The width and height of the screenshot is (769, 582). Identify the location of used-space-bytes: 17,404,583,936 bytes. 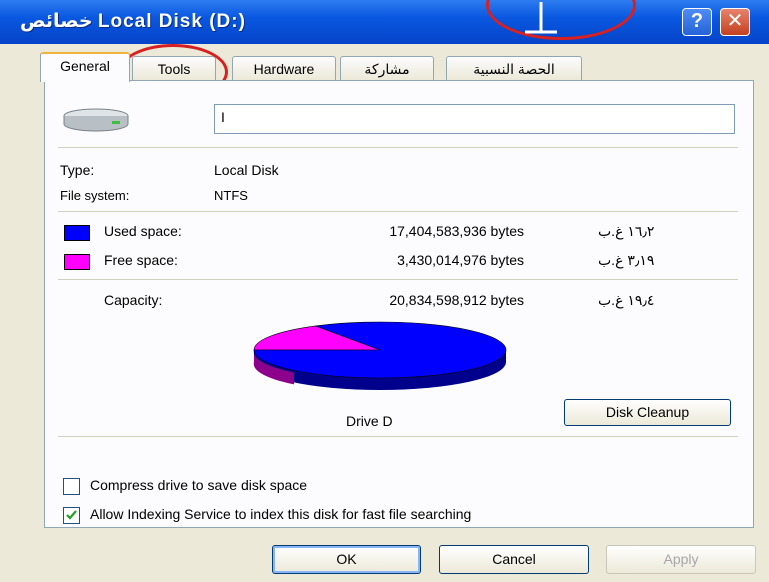
(456, 231).